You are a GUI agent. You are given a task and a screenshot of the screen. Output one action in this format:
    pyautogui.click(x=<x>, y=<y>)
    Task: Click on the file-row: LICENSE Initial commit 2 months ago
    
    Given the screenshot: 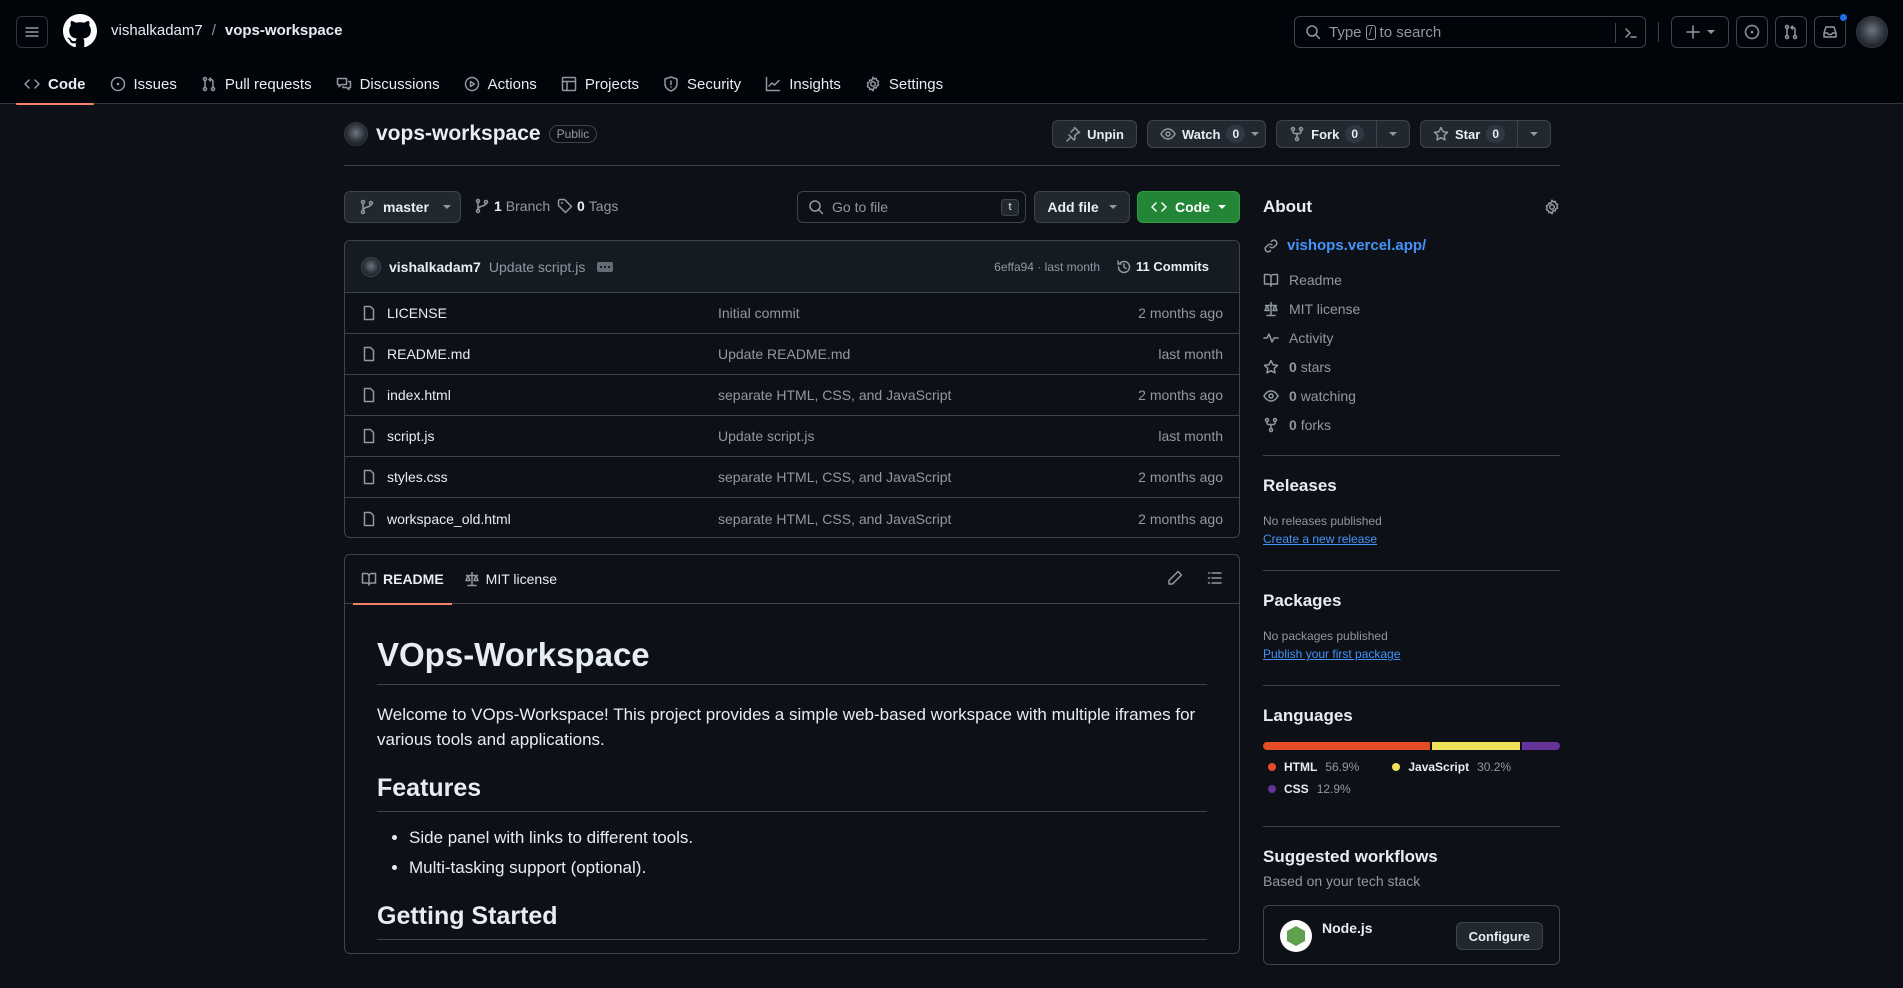 What is the action you would take?
    pyautogui.click(x=792, y=313)
    